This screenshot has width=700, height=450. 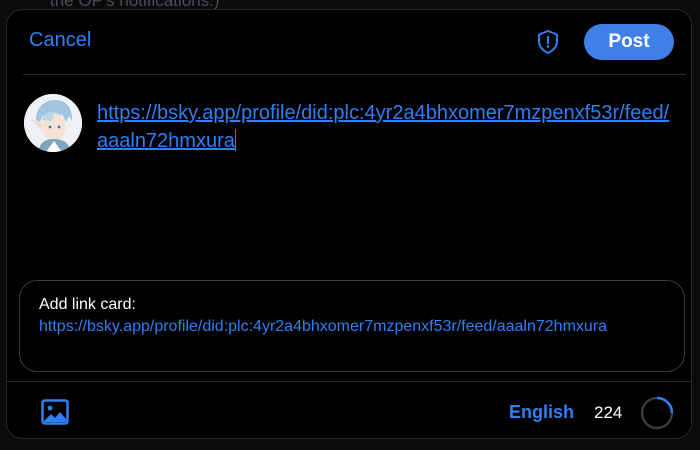 What do you see at coordinates (235, 140) in the screenshot?
I see `text-caret` at bounding box center [235, 140].